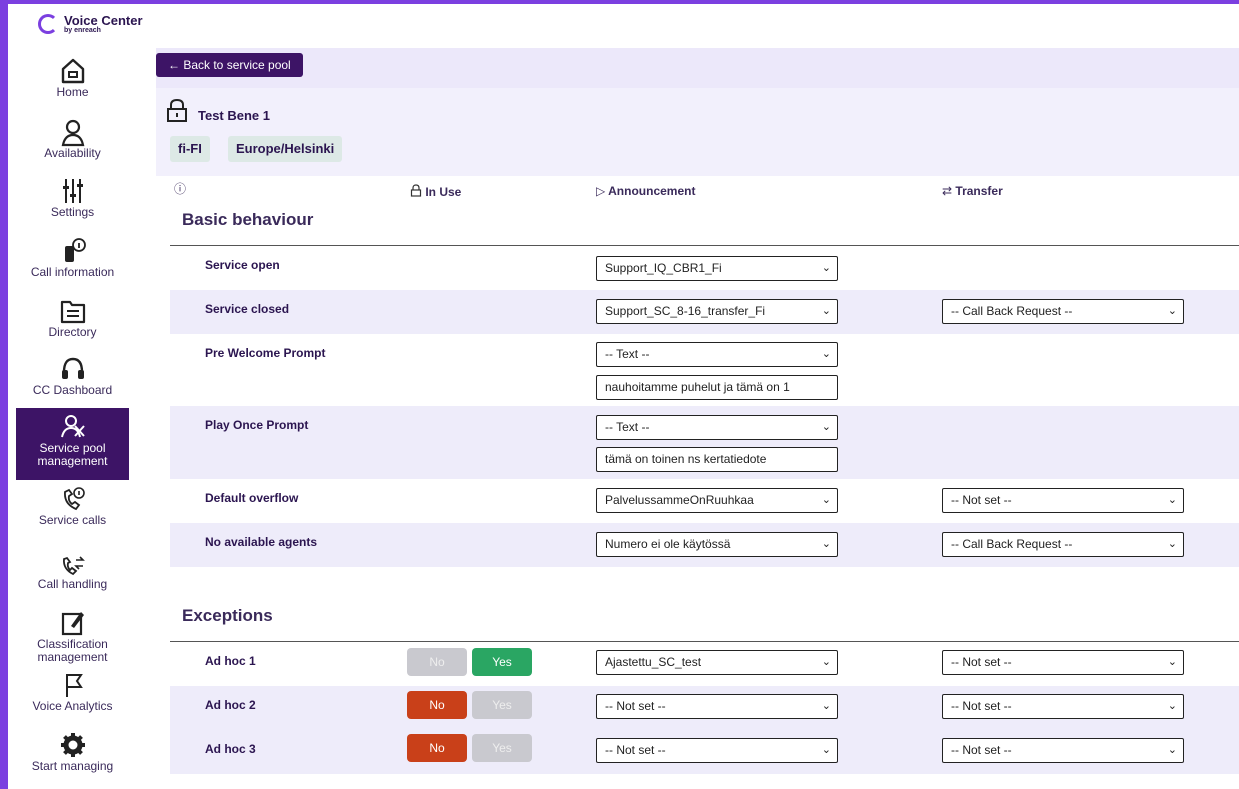  I want to click on phone-info-icon, so click(75, 250).